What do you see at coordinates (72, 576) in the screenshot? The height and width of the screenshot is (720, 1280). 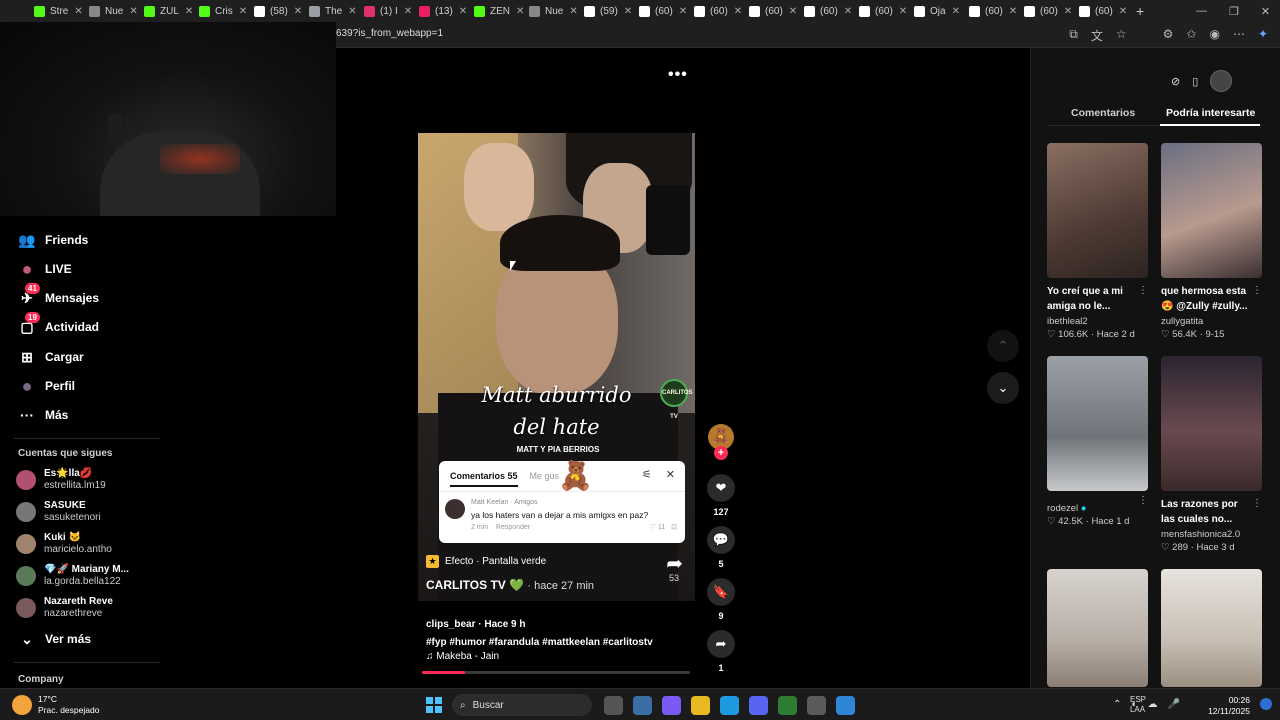 I see `followed-account: 💎🚀 Mariany M... la.gorda.bella122` at bounding box center [72, 576].